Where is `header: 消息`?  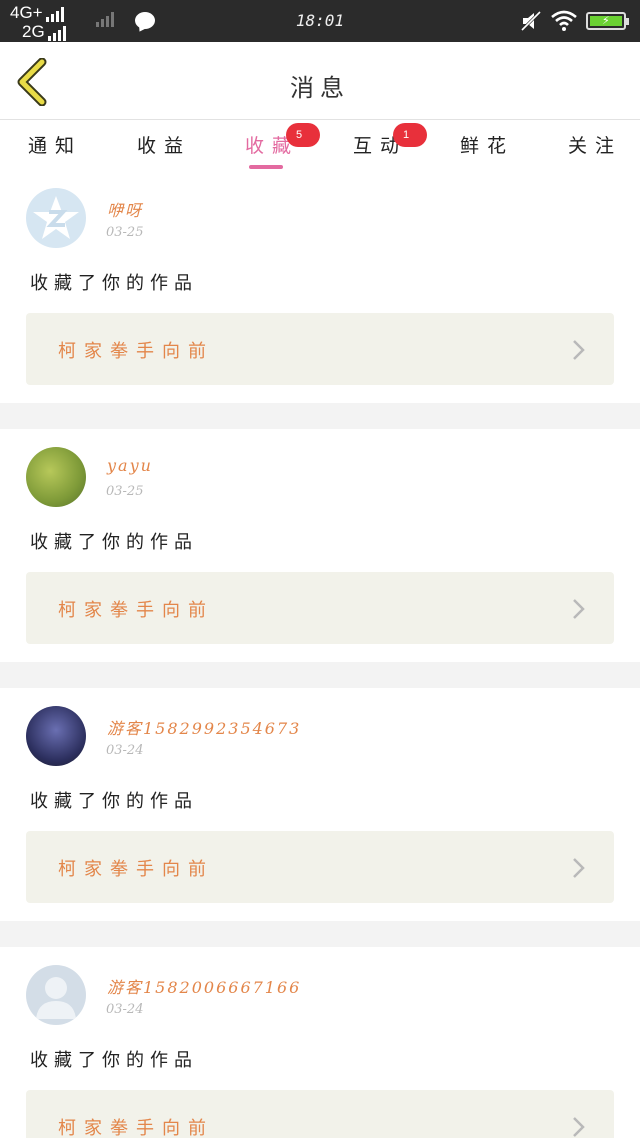 header: 消息 is located at coordinates (320, 81).